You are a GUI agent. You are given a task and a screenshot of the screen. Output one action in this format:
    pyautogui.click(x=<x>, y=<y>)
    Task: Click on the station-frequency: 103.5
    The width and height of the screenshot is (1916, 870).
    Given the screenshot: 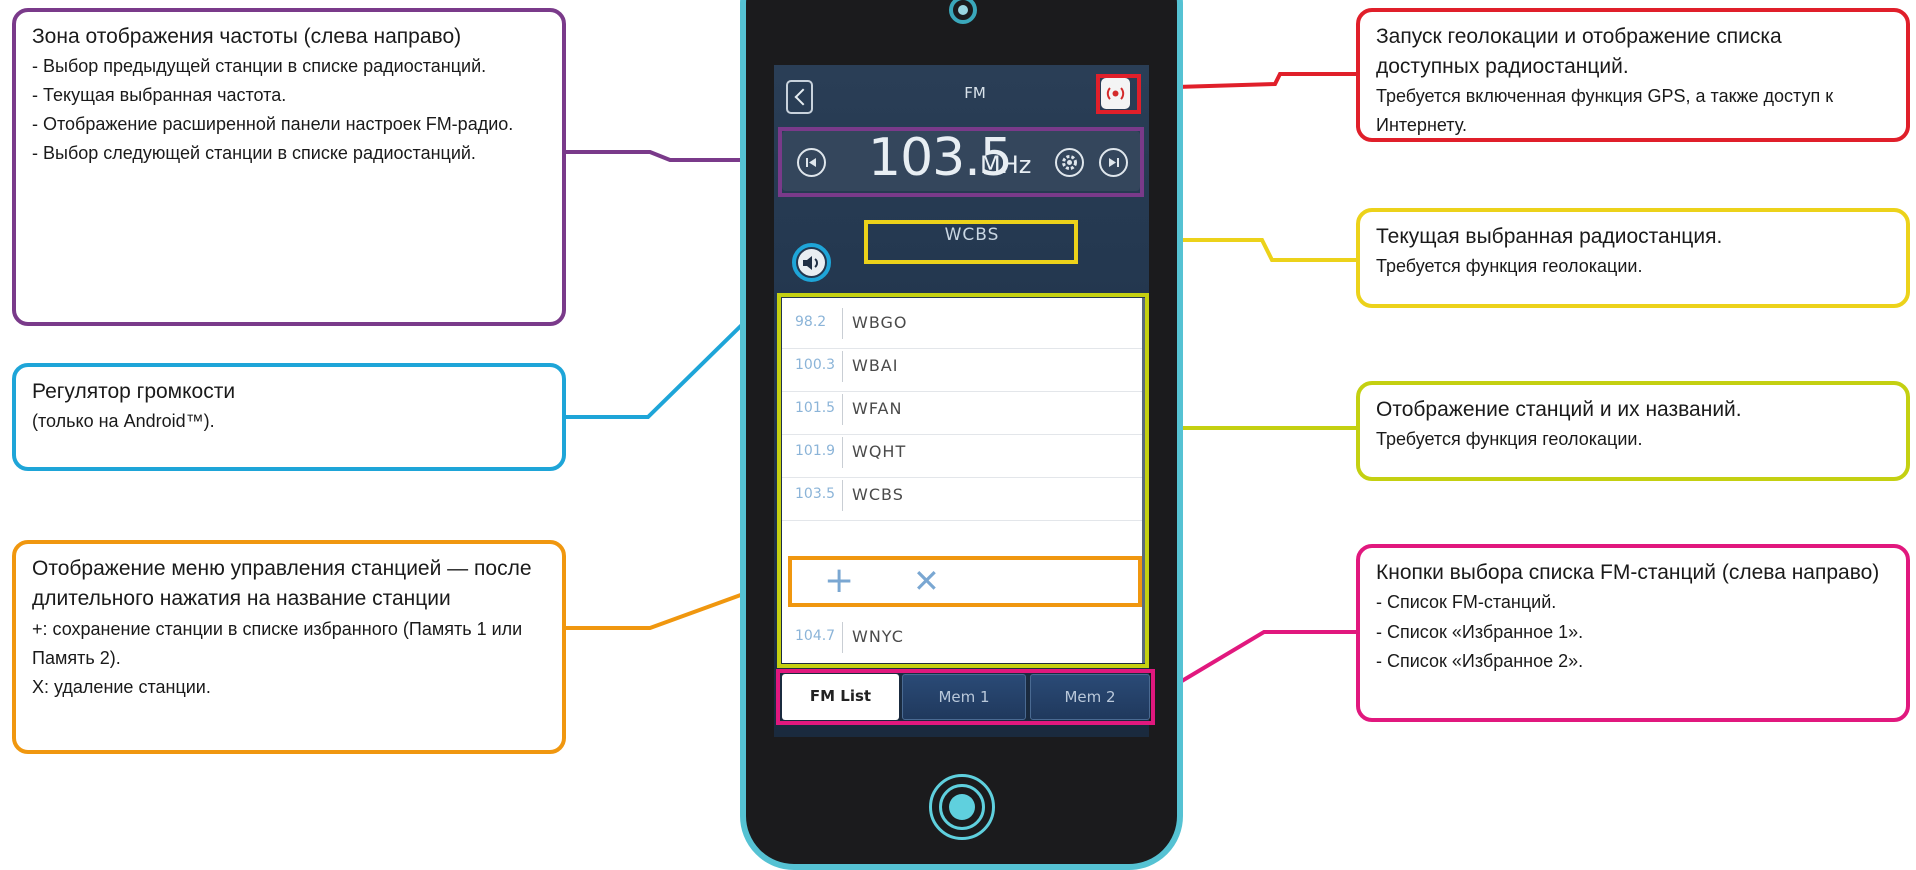 What is the action you would take?
    pyautogui.click(x=815, y=494)
    